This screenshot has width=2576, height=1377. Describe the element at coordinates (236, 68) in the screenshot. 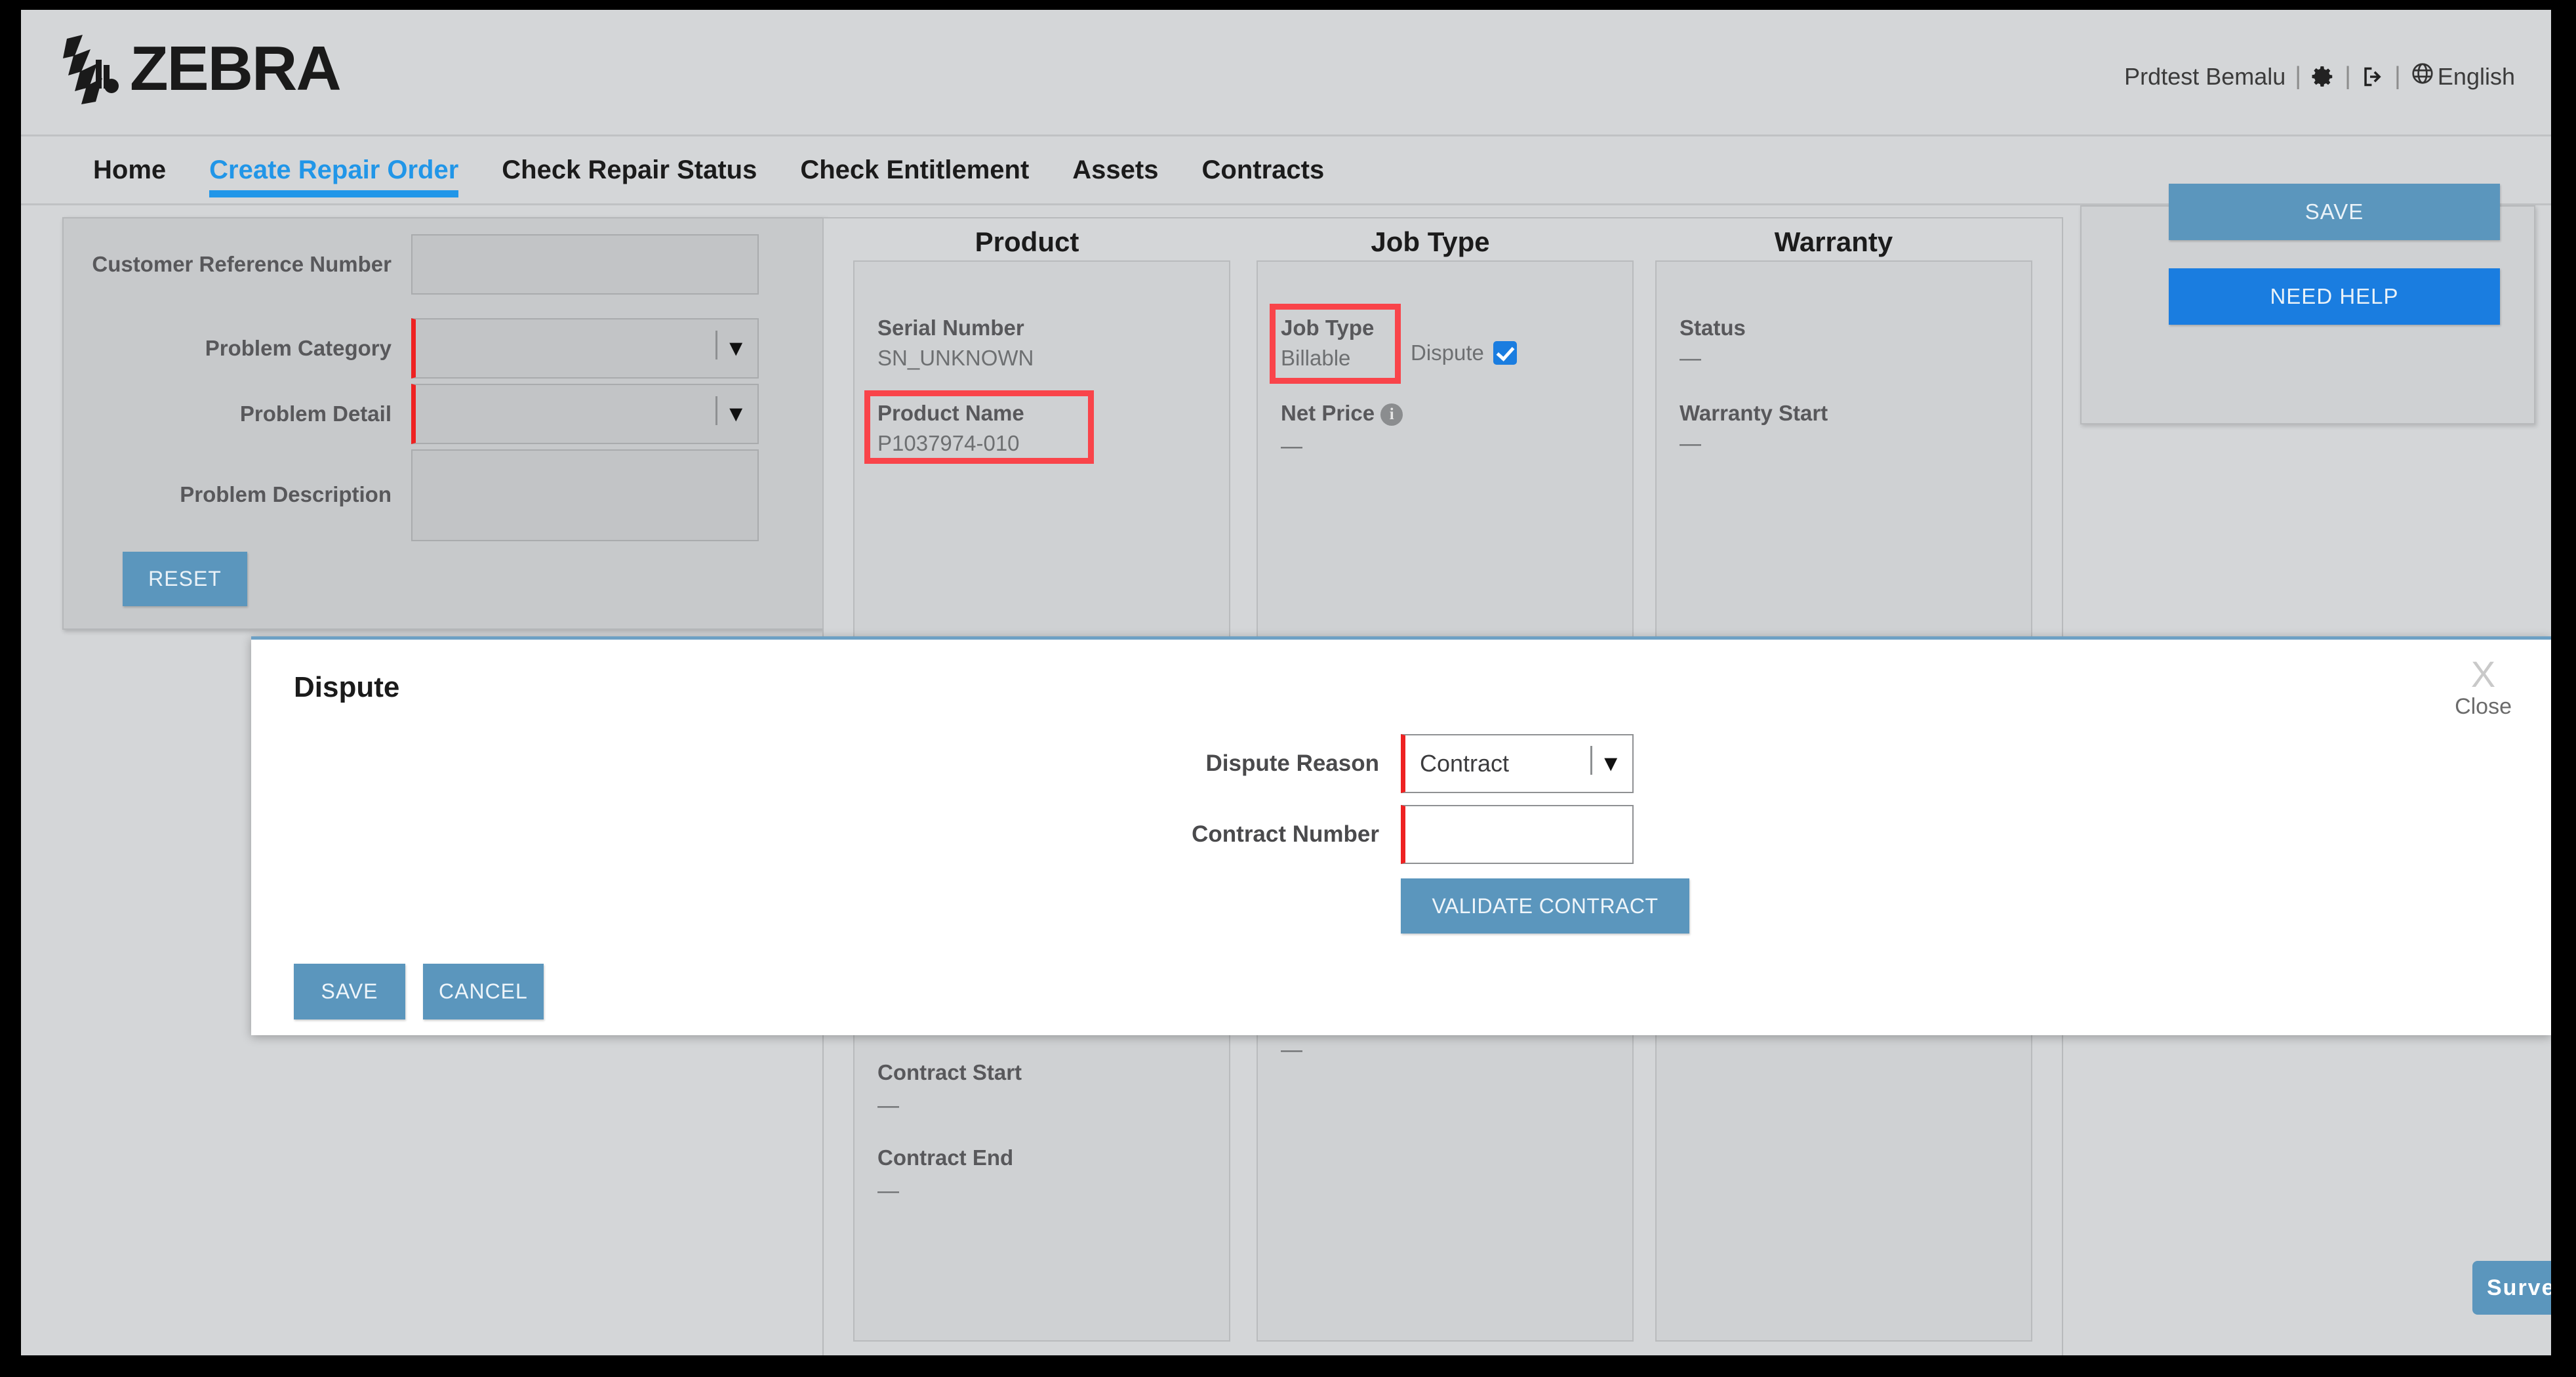

I see `brand-name: ZEBRA` at that location.